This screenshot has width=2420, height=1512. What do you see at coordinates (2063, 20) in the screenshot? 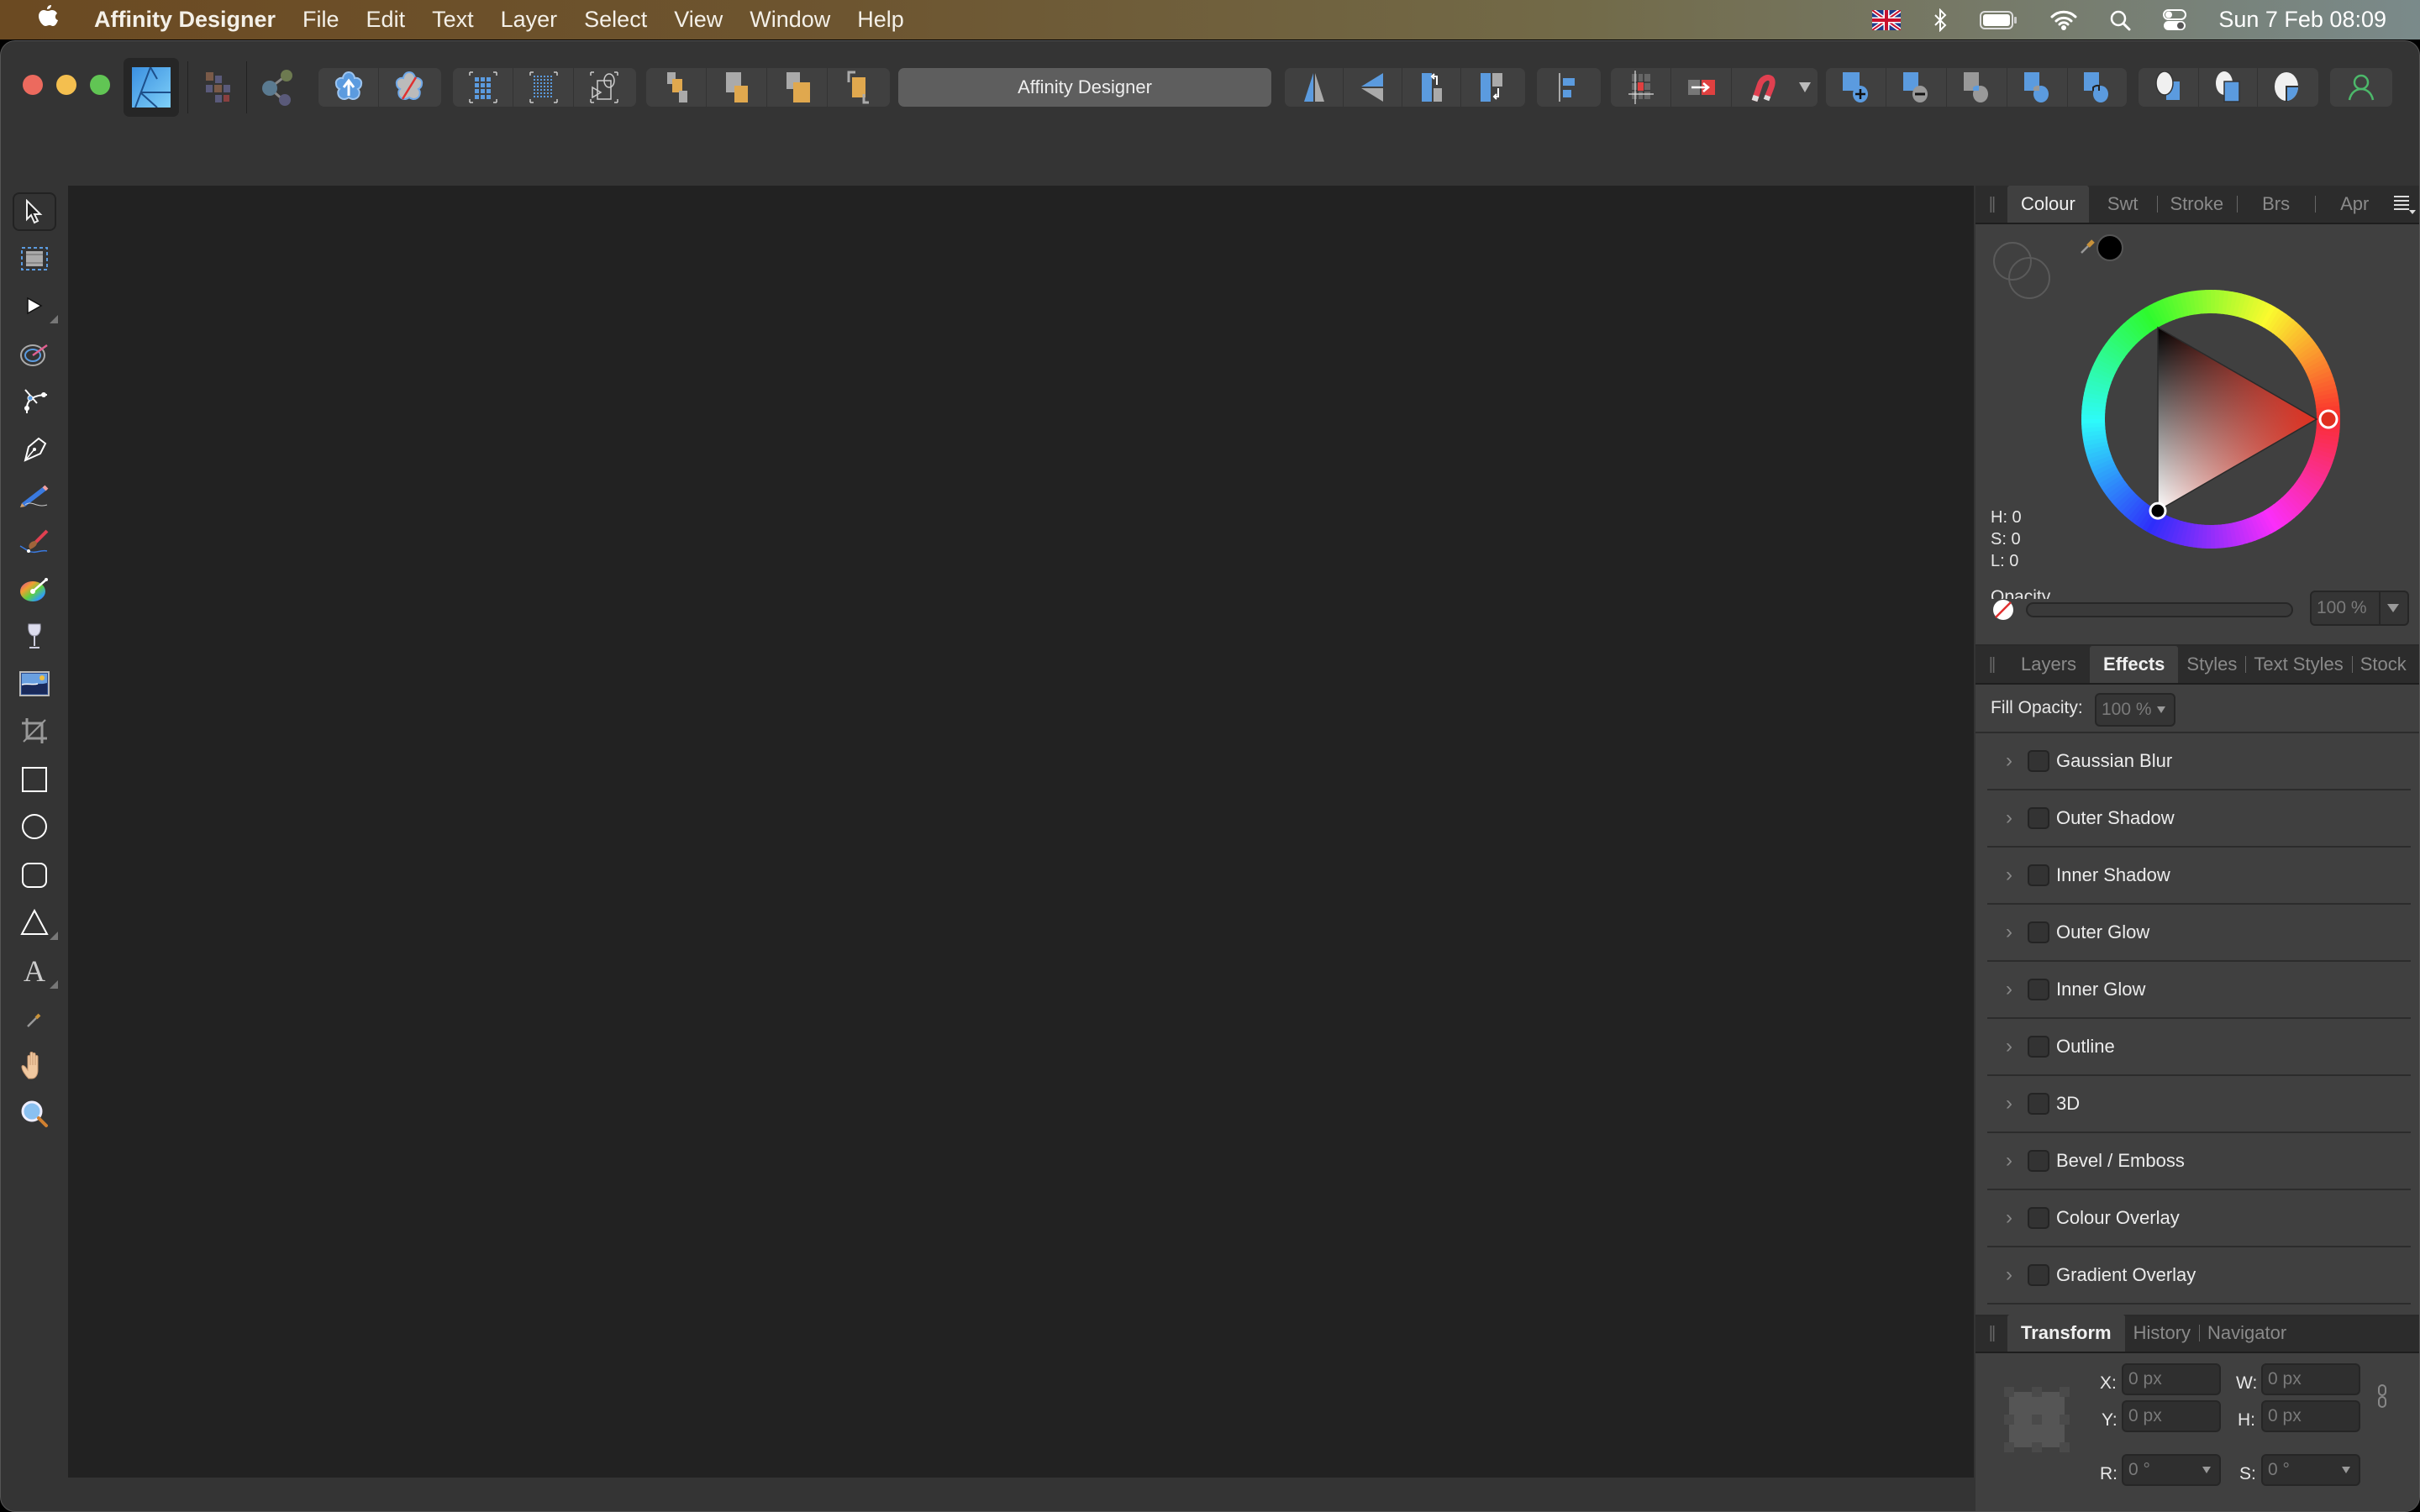
I see `wifi-icon` at bounding box center [2063, 20].